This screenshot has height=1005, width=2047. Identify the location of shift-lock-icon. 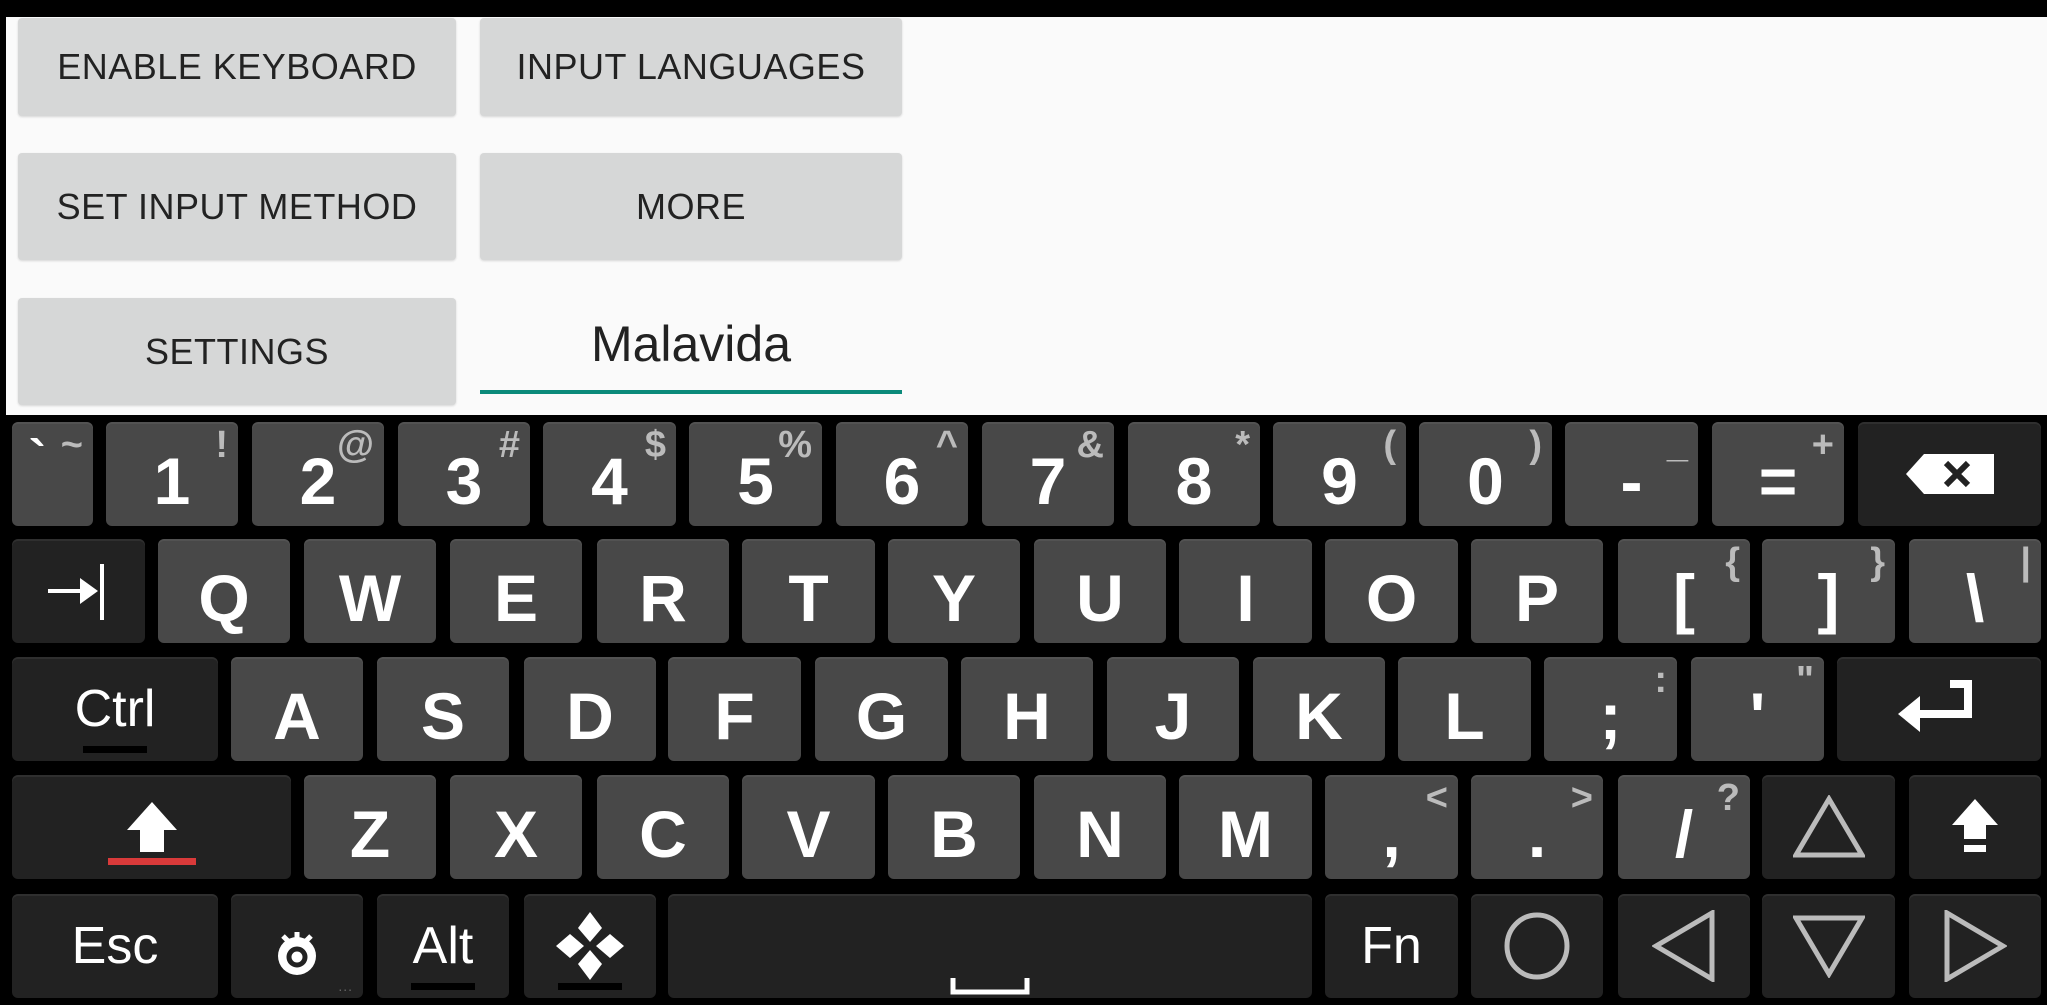
(1975, 827).